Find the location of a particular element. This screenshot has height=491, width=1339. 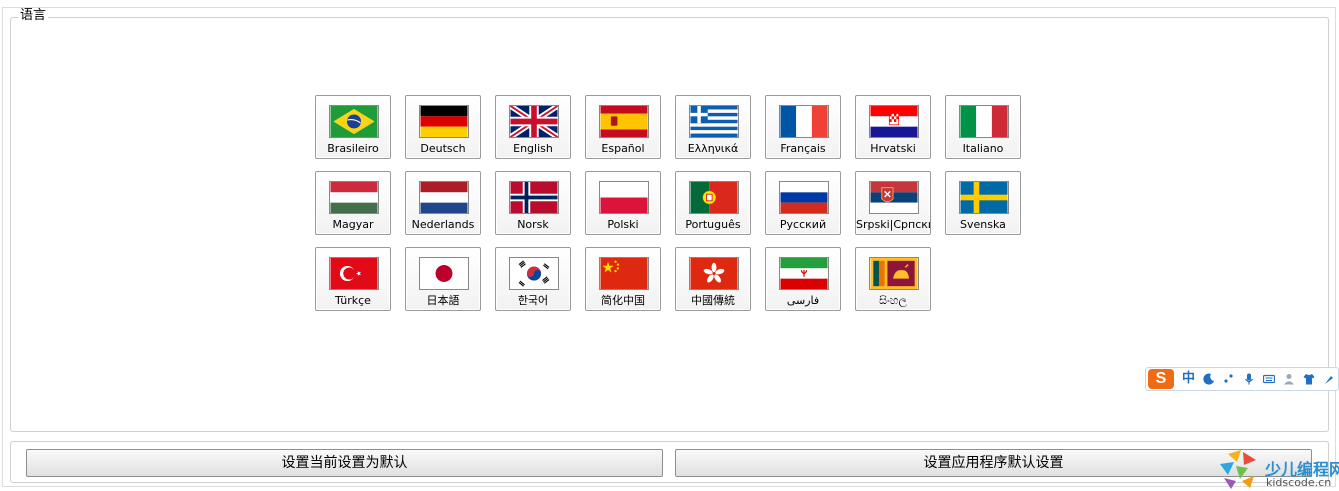

moon-icon is located at coordinates (1209, 379).